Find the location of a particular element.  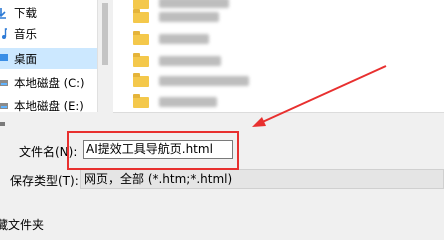

annotation-arrow-icon is located at coordinates (319, 96).